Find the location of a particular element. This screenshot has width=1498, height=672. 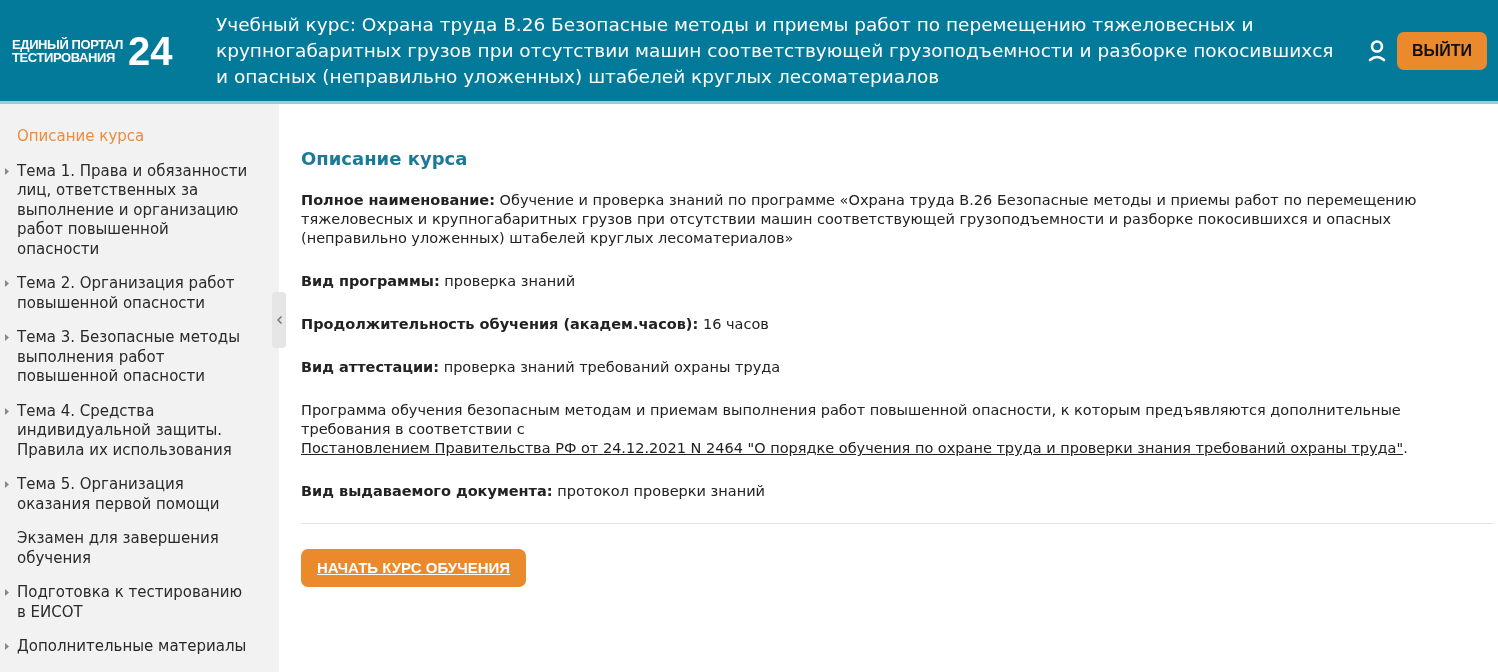

field-text: Вид выдаваемого документа: протокол проверки знаний is located at coordinates (534, 491).